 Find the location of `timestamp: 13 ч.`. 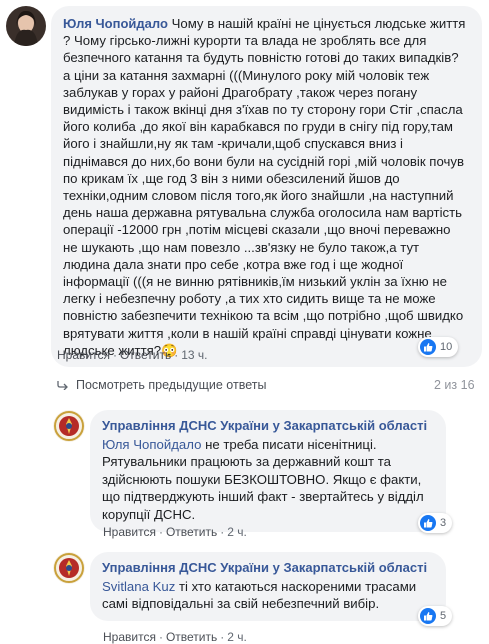

timestamp: 13 ч. is located at coordinates (194, 355).